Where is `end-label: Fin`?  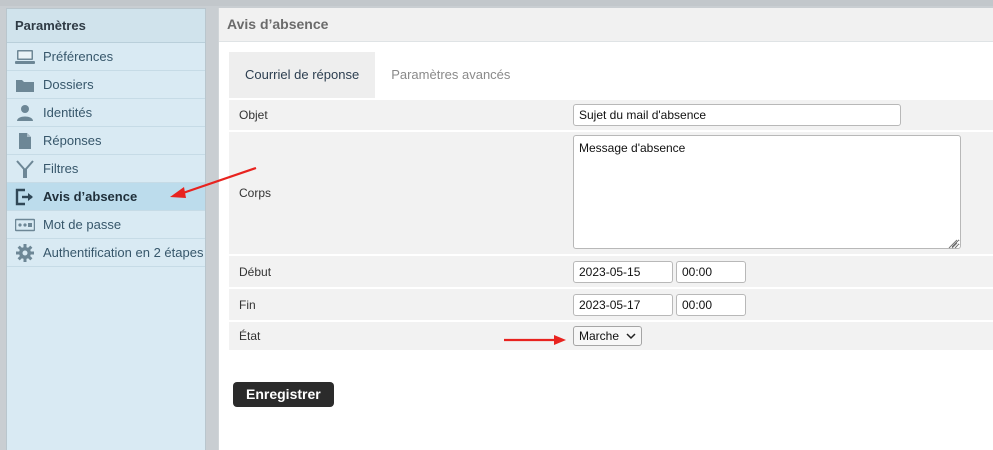 end-label: Fin is located at coordinates (247, 304).